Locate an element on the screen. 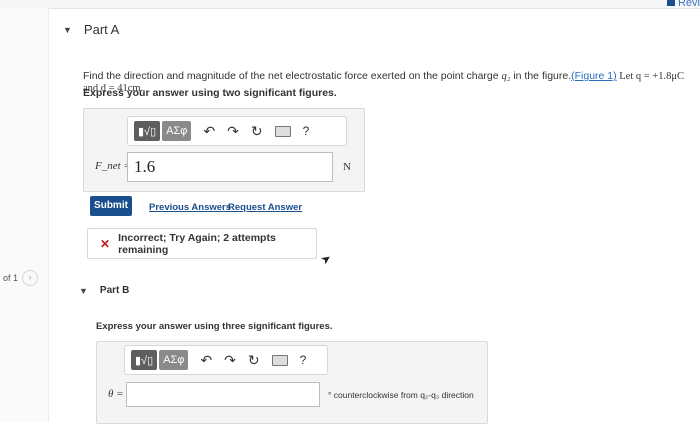 The image size is (700, 424). top-bar is located at coordinates (350, 4).